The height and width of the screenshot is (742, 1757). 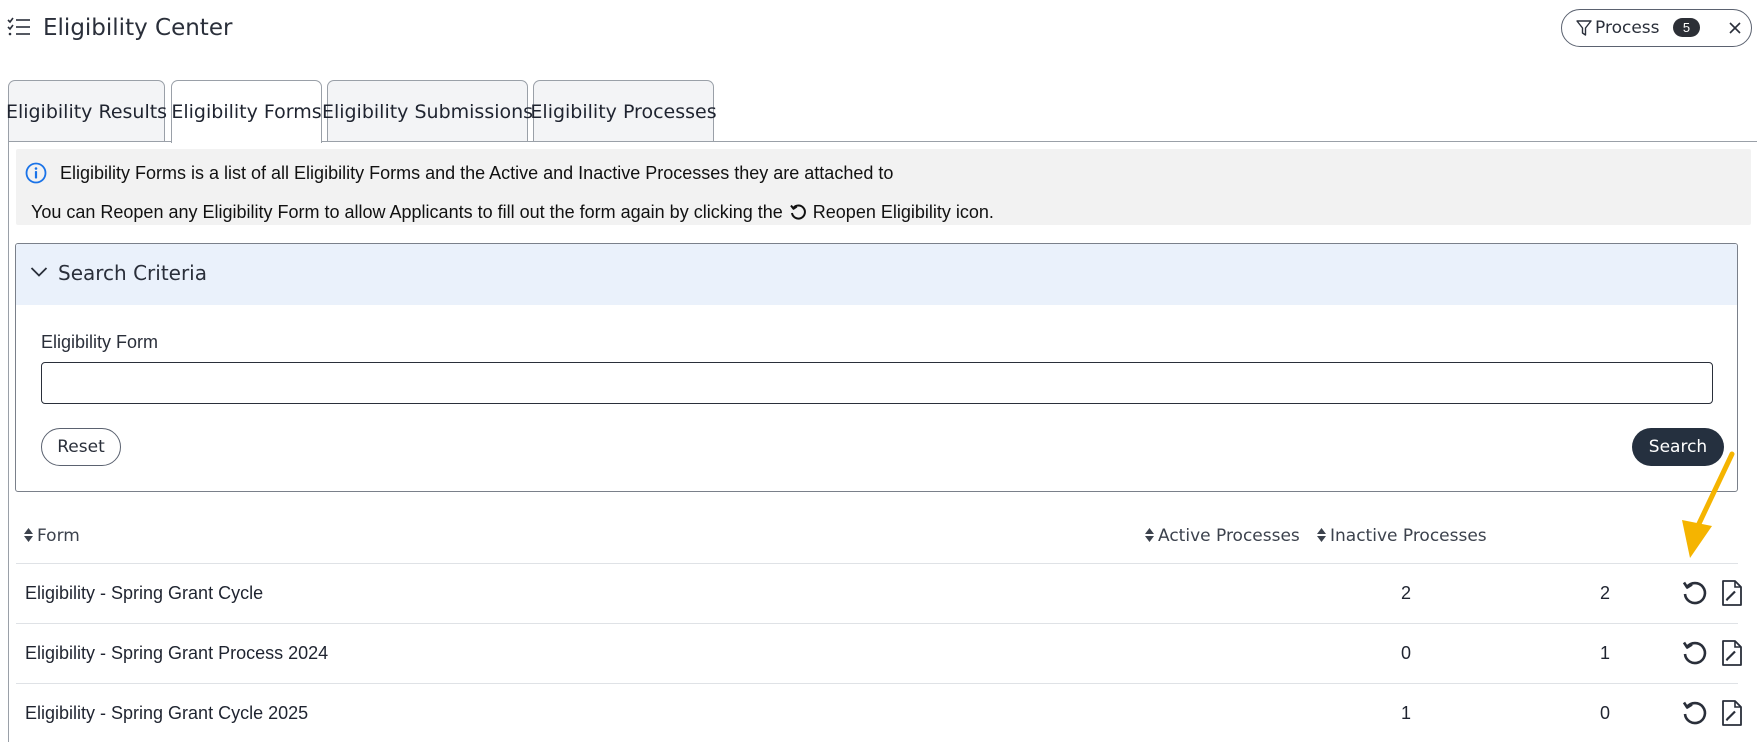 What do you see at coordinates (1604, 713) in the screenshot?
I see `inactive-processes-cell: 0` at bounding box center [1604, 713].